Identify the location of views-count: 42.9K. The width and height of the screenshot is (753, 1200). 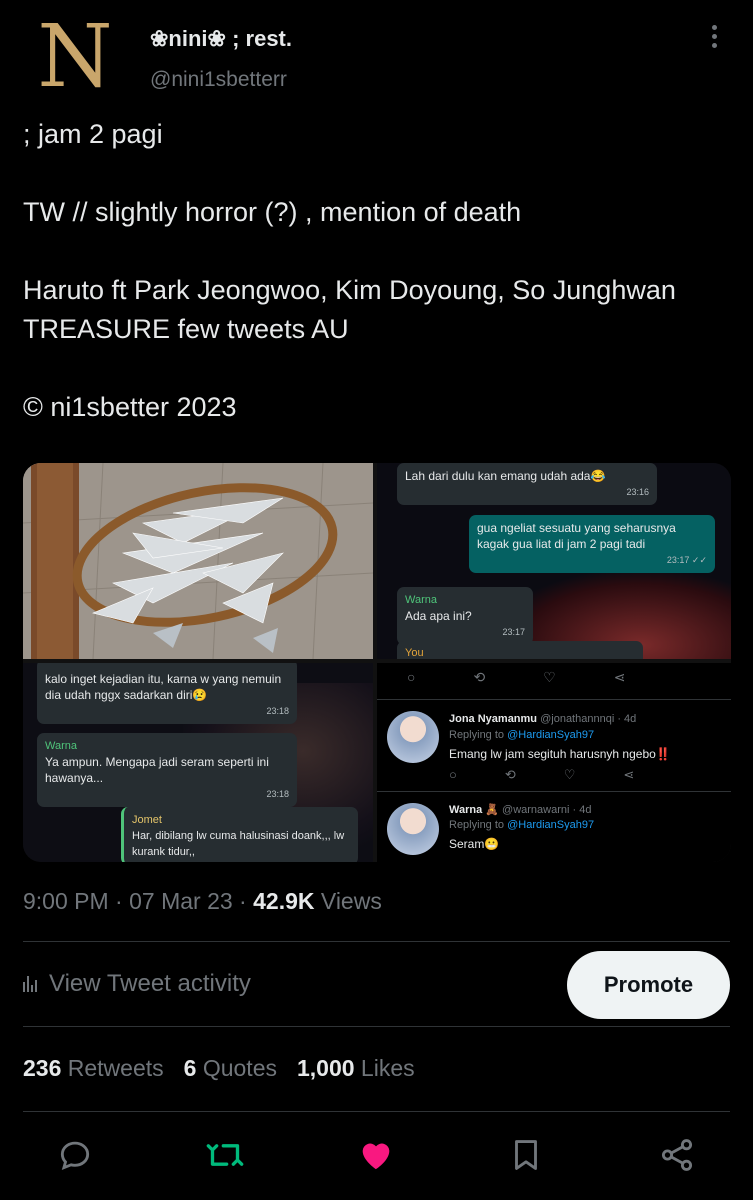
(283, 901).